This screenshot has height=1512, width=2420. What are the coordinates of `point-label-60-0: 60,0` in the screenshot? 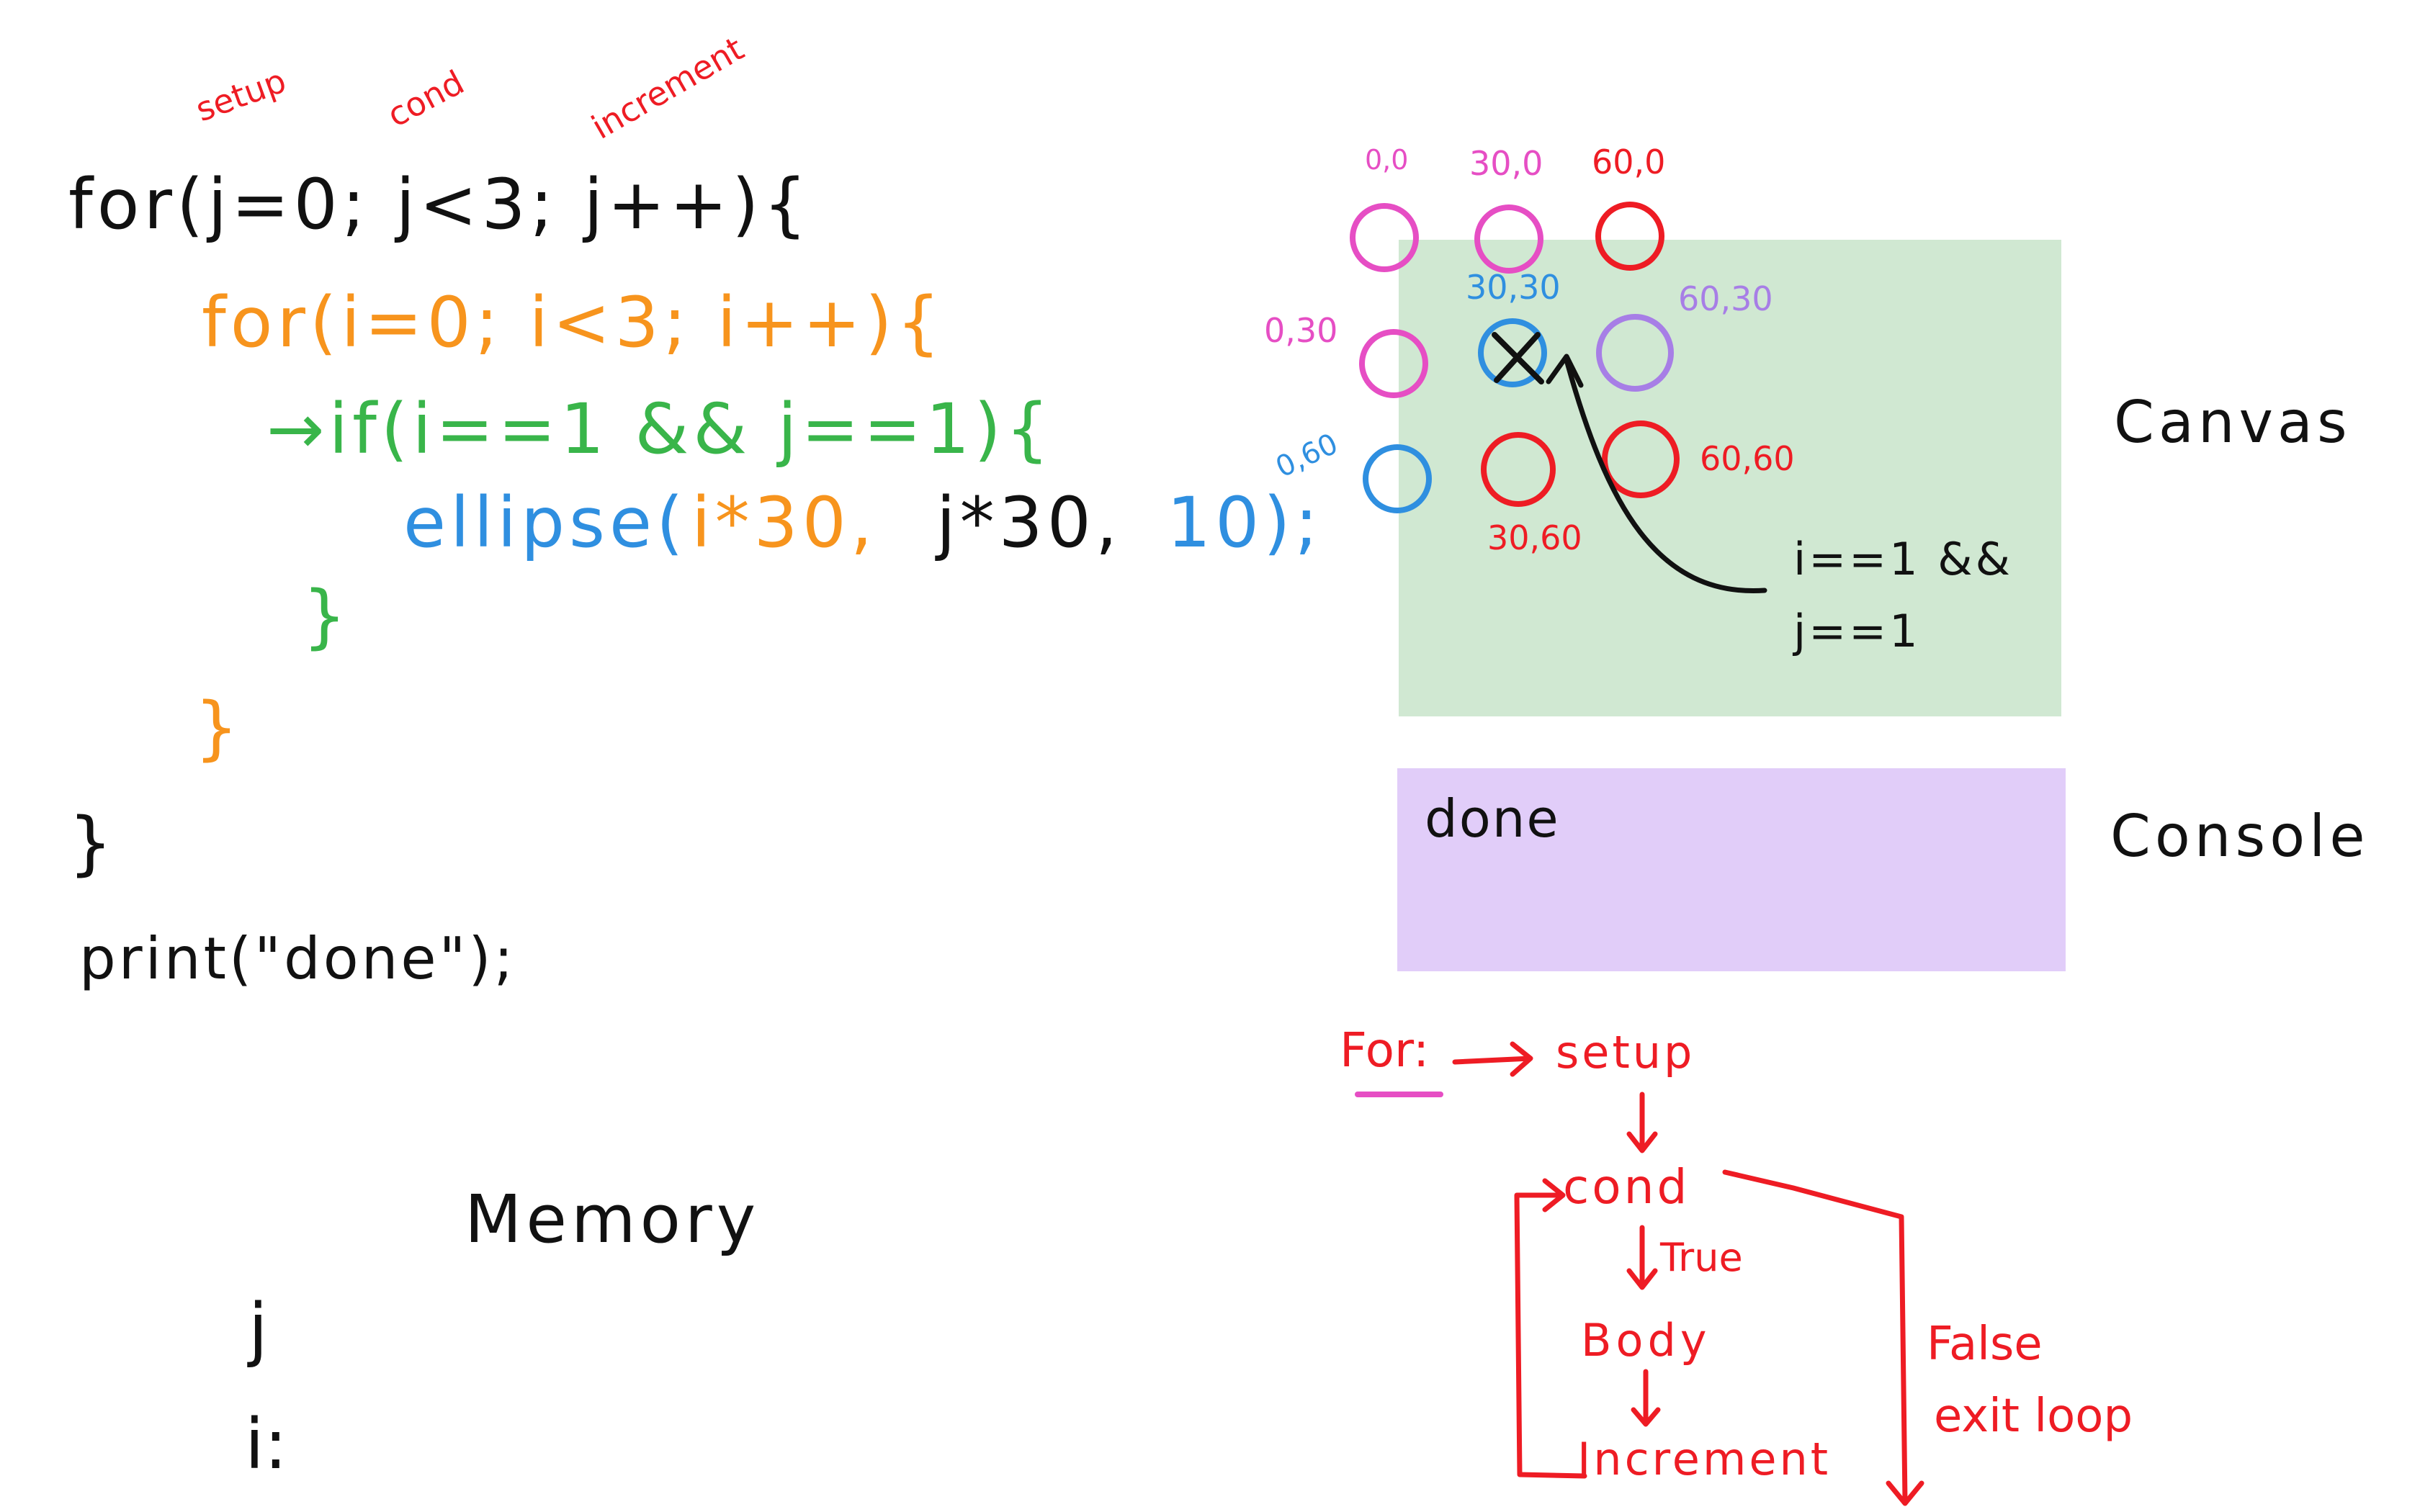 It's located at (1629, 162).